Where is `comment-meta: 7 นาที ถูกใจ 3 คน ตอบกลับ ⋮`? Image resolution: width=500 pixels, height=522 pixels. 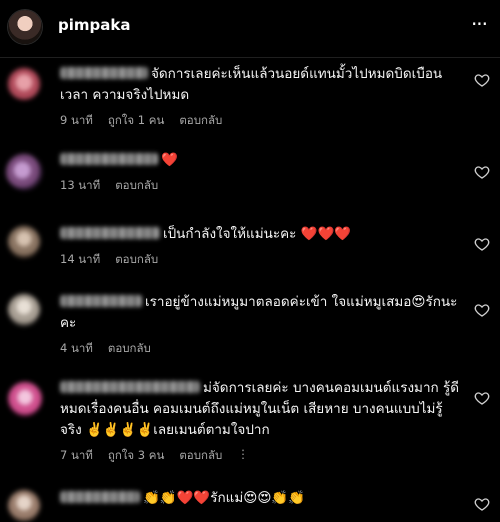
comment-meta: 7 นาที ถูกใจ 3 คน ตอบกลับ ⋮ is located at coordinates (260, 456).